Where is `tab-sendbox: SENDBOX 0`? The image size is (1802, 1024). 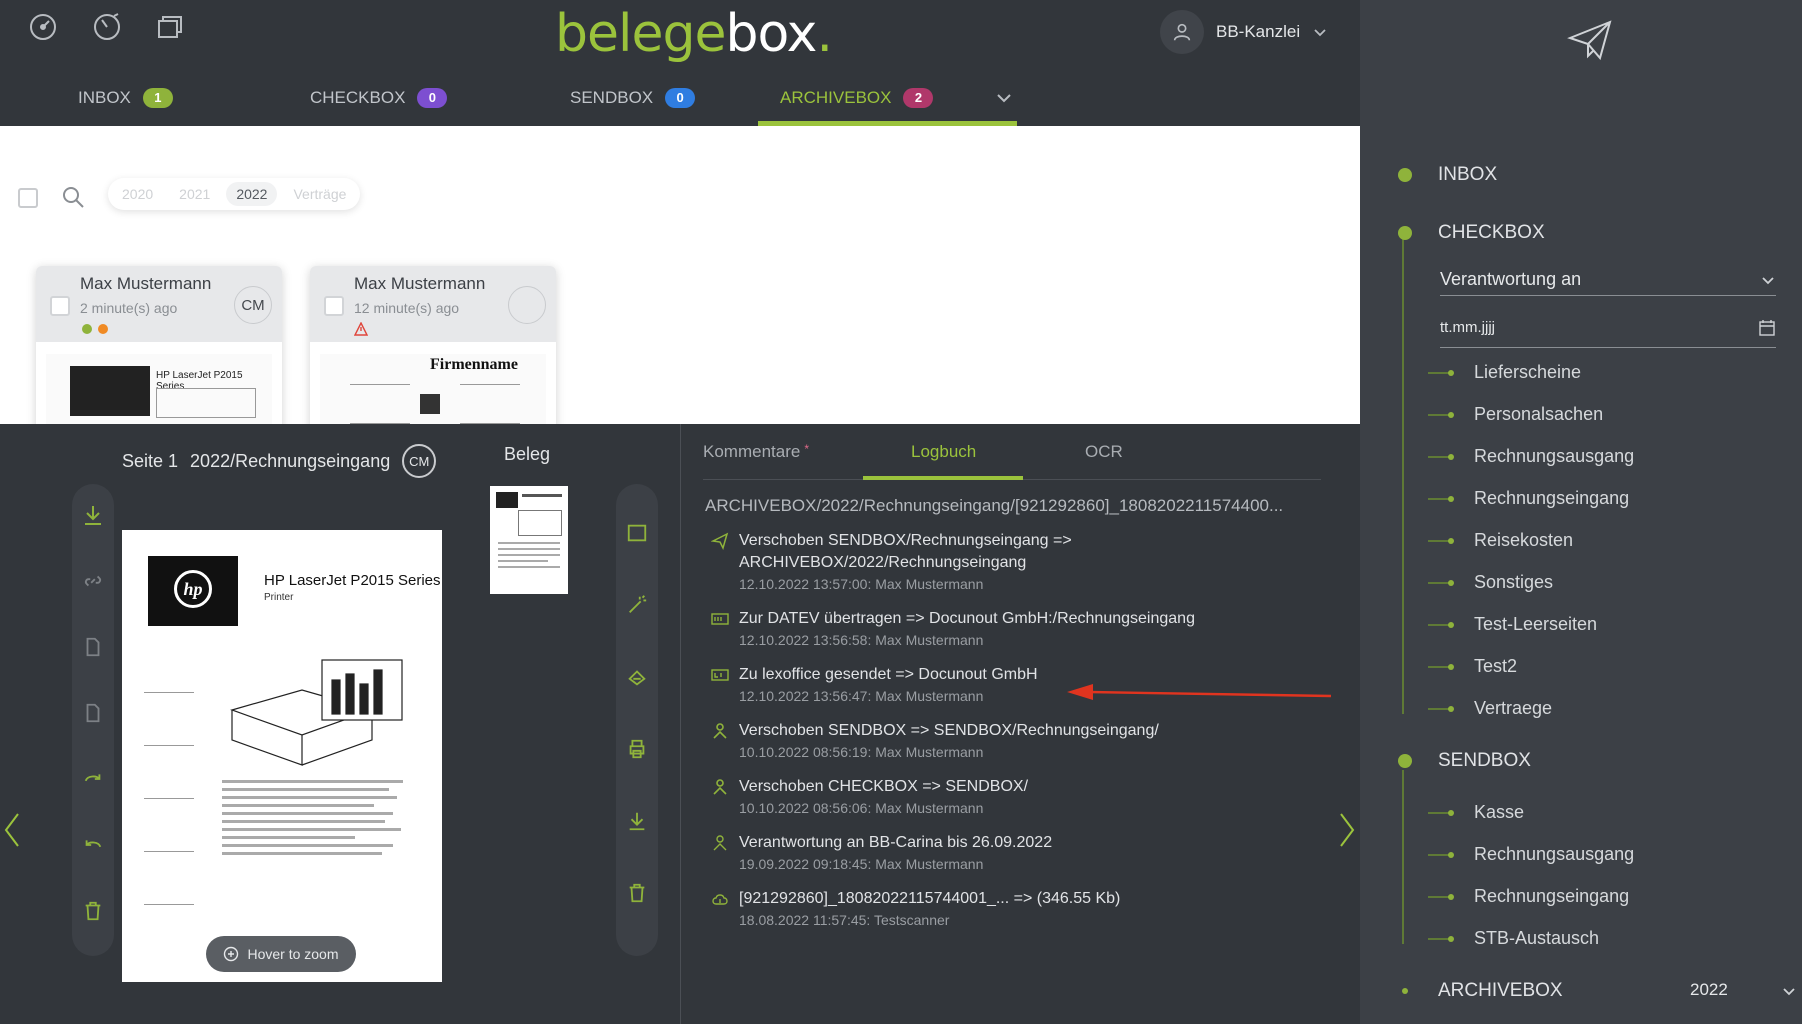 tab-sendbox: SENDBOX 0 is located at coordinates (633, 102).